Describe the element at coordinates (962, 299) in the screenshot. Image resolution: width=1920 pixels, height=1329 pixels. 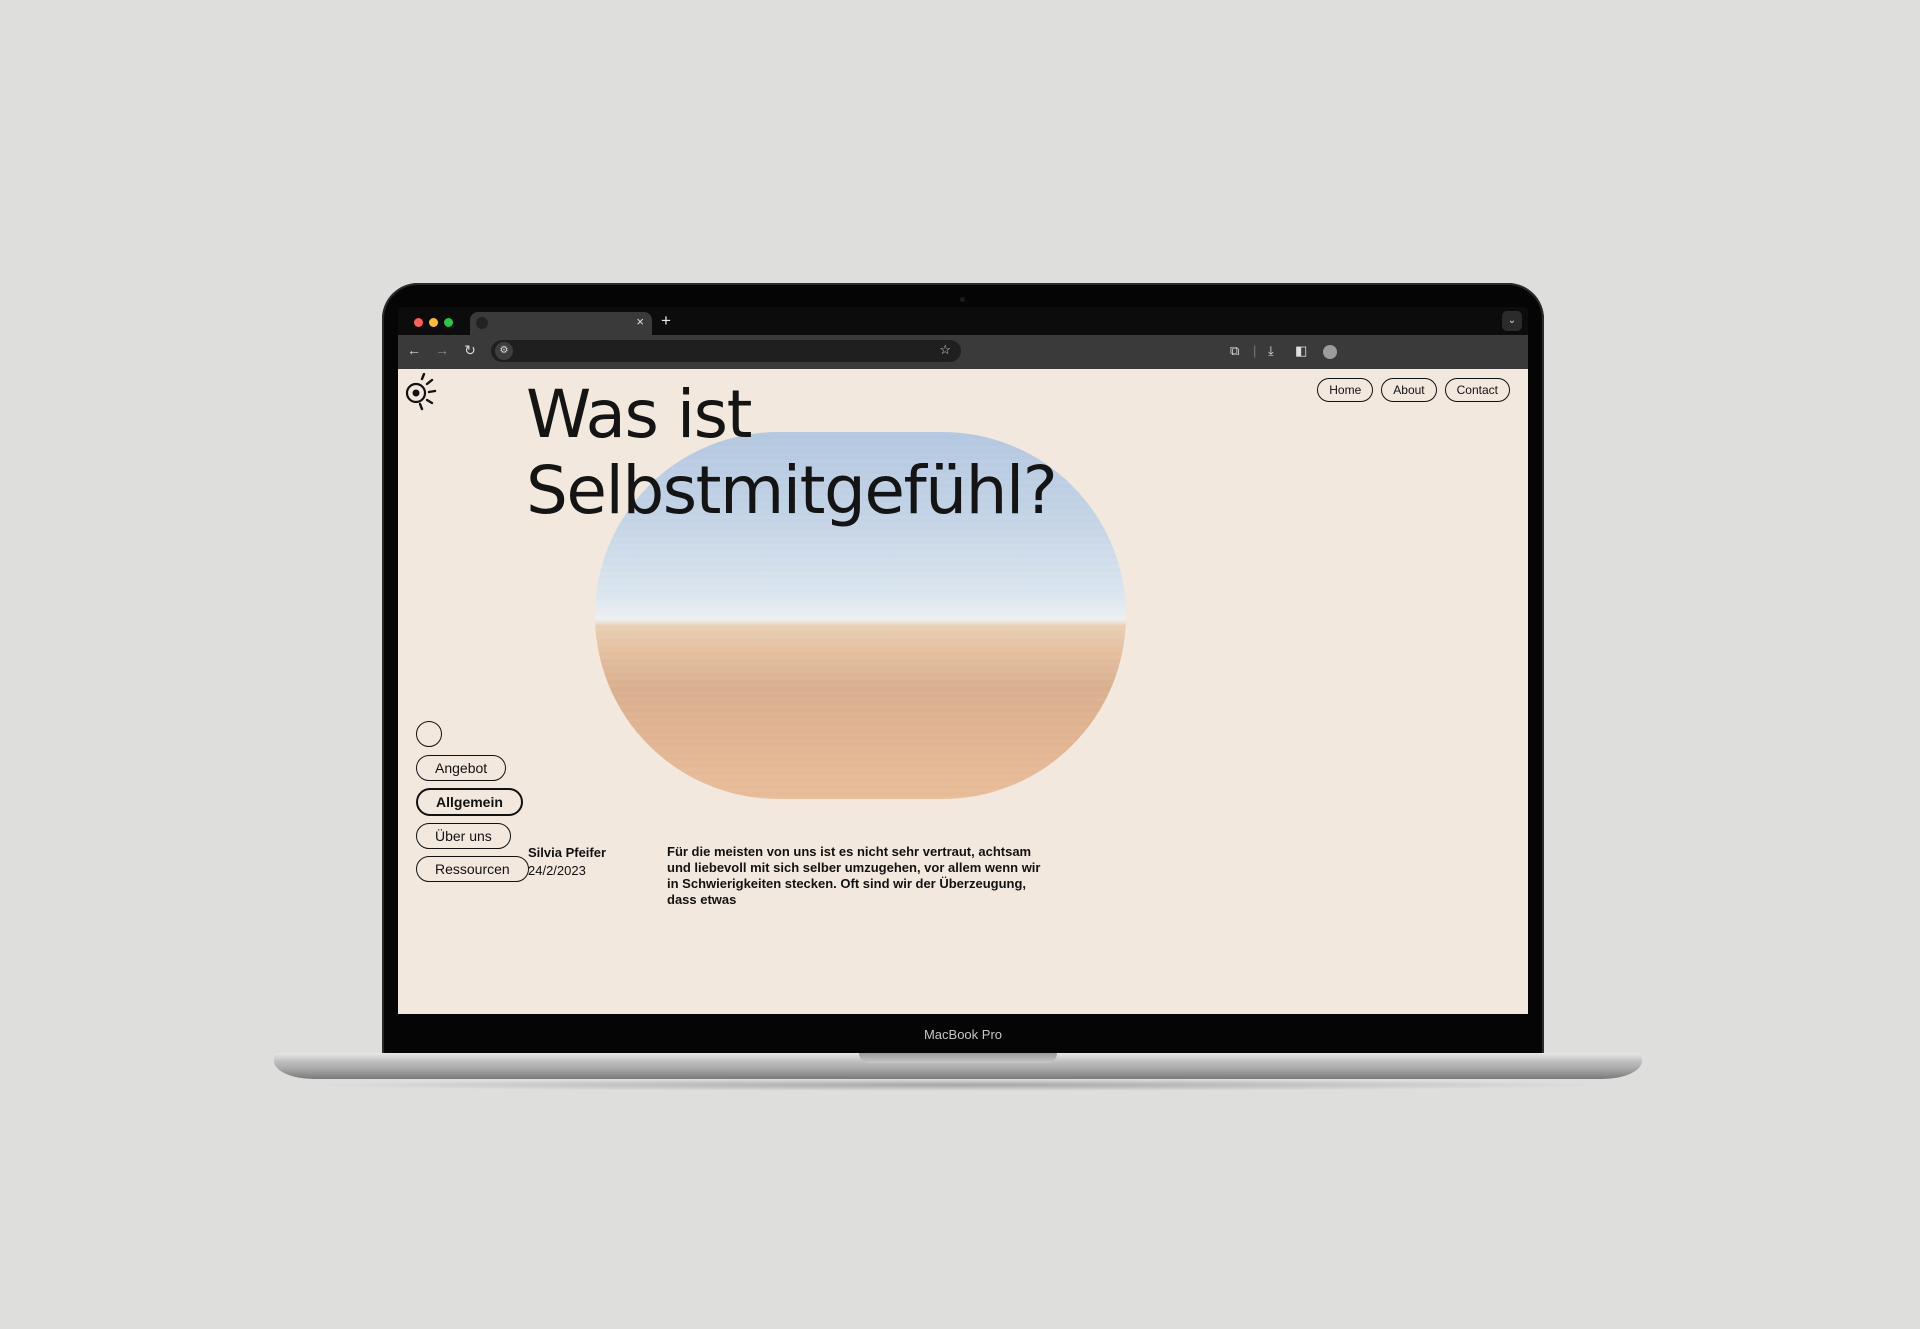
I see `camera` at that location.